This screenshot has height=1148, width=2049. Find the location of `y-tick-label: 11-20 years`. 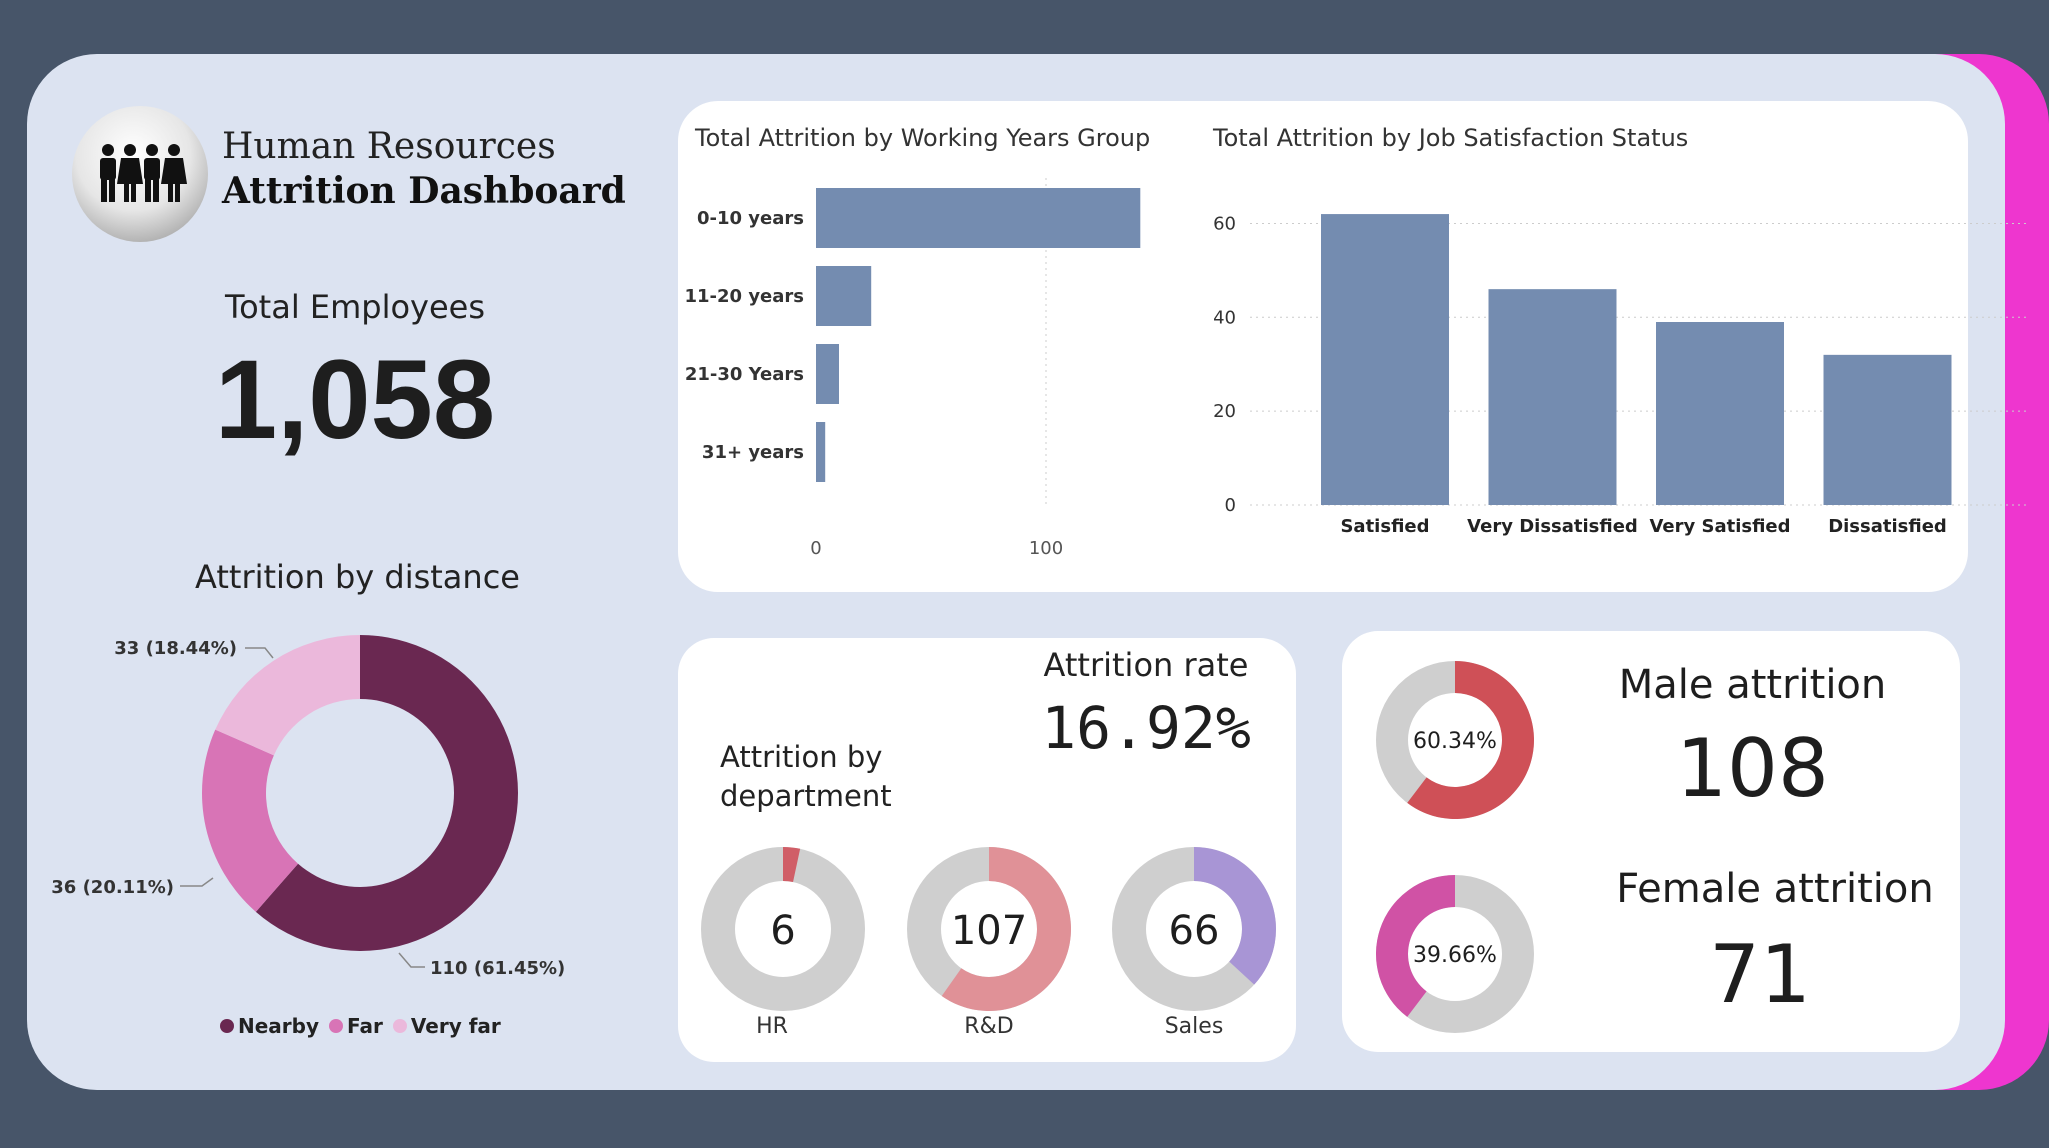

y-tick-label: 11-20 years is located at coordinates (744, 296).